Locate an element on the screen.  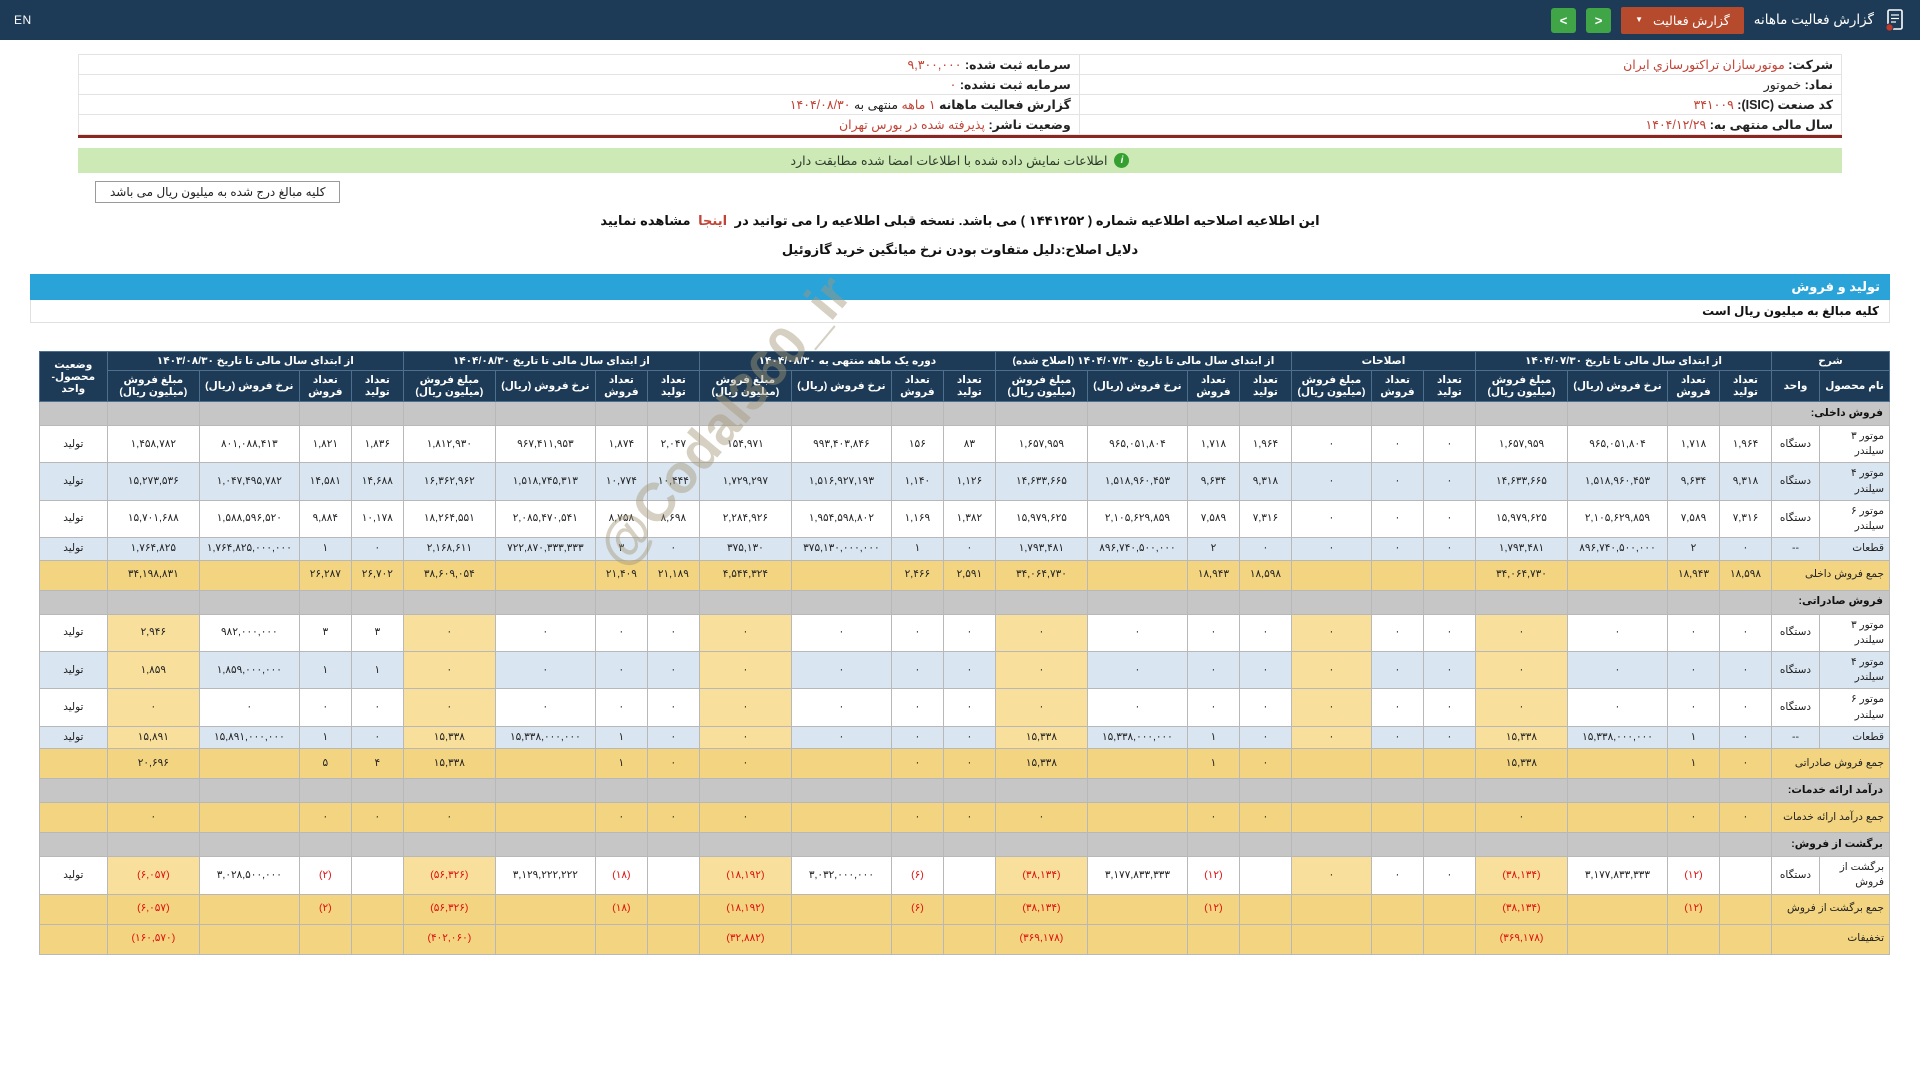
value-cell: (۴۰۲,۰۶۰) is located at coordinates (449, 939).